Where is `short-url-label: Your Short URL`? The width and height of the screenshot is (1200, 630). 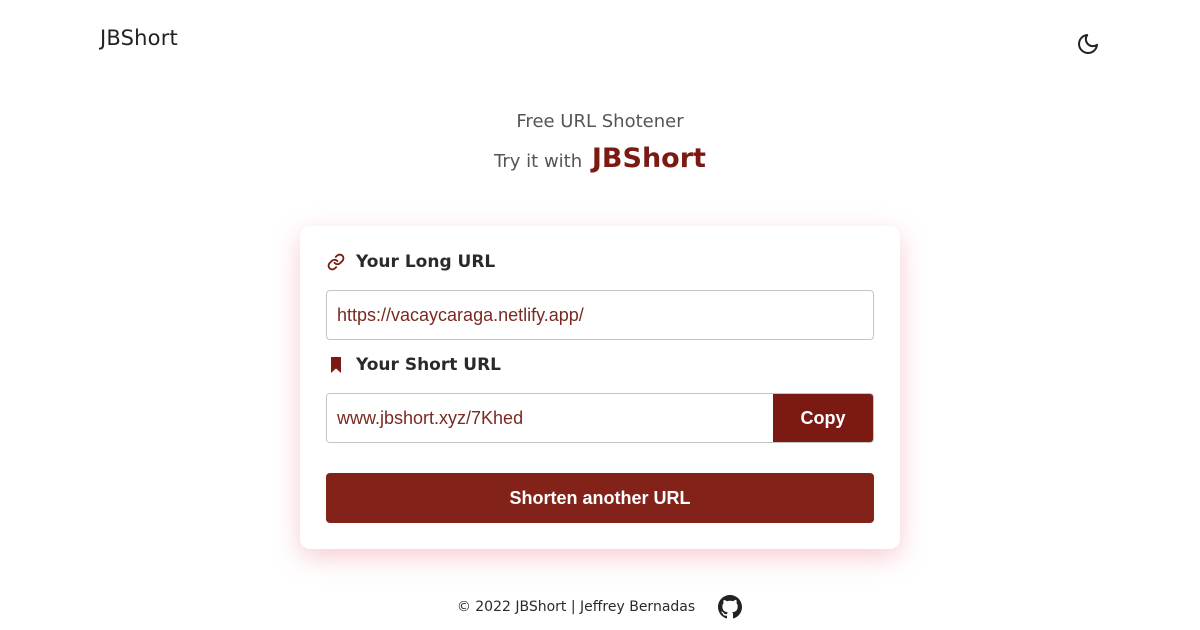
short-url-label: Your Short URL is located at coordinates (414, 365).